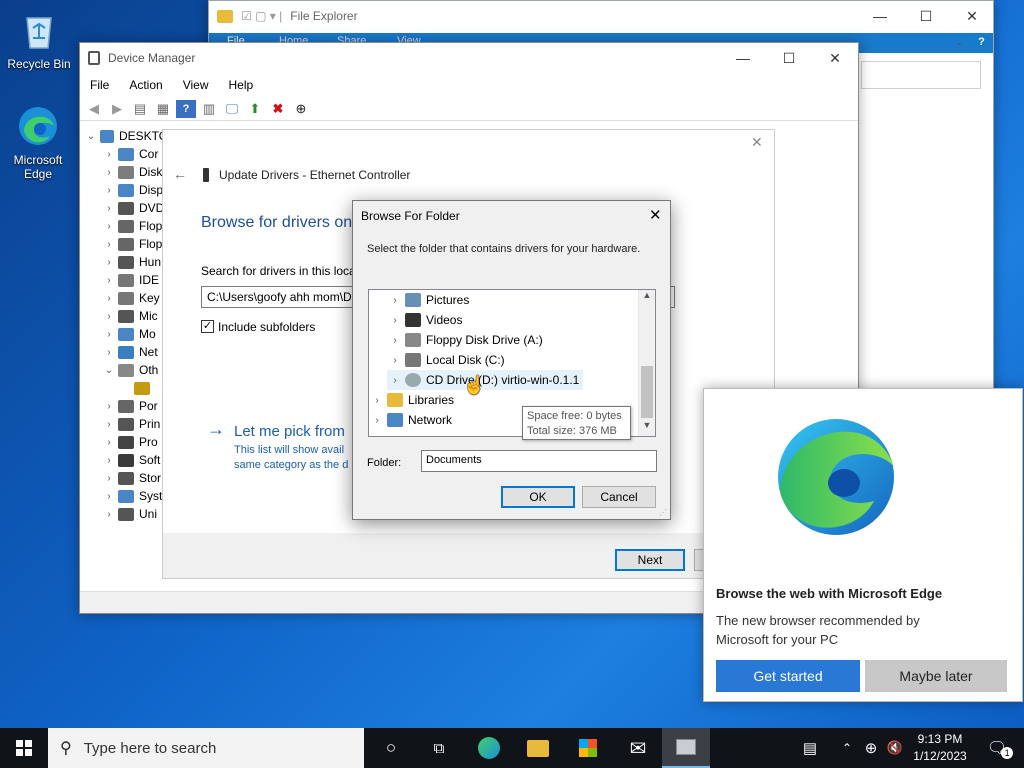 The height and width of the screenshot is (768, 1024). Describe the element at coordinates (94, 109) in the screenshot. I see `back-arrow-icon: ◀` at that location.